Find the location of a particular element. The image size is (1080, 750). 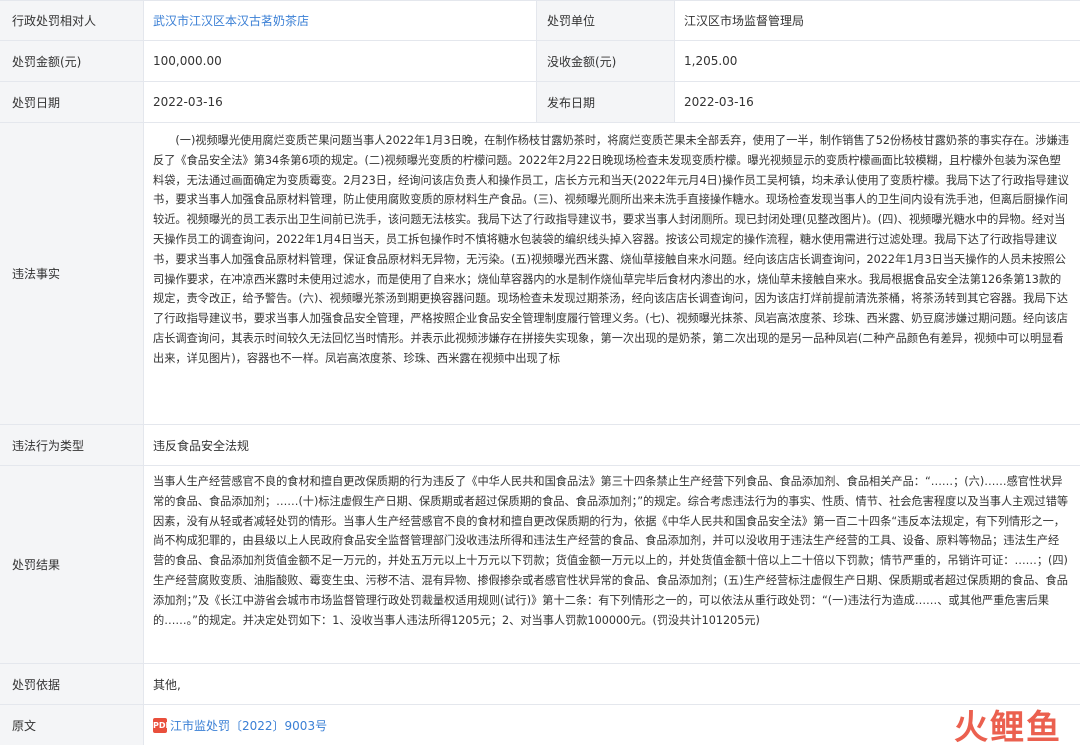

type-value: 违反食品安全法规 is located at coordinates (201, 445).